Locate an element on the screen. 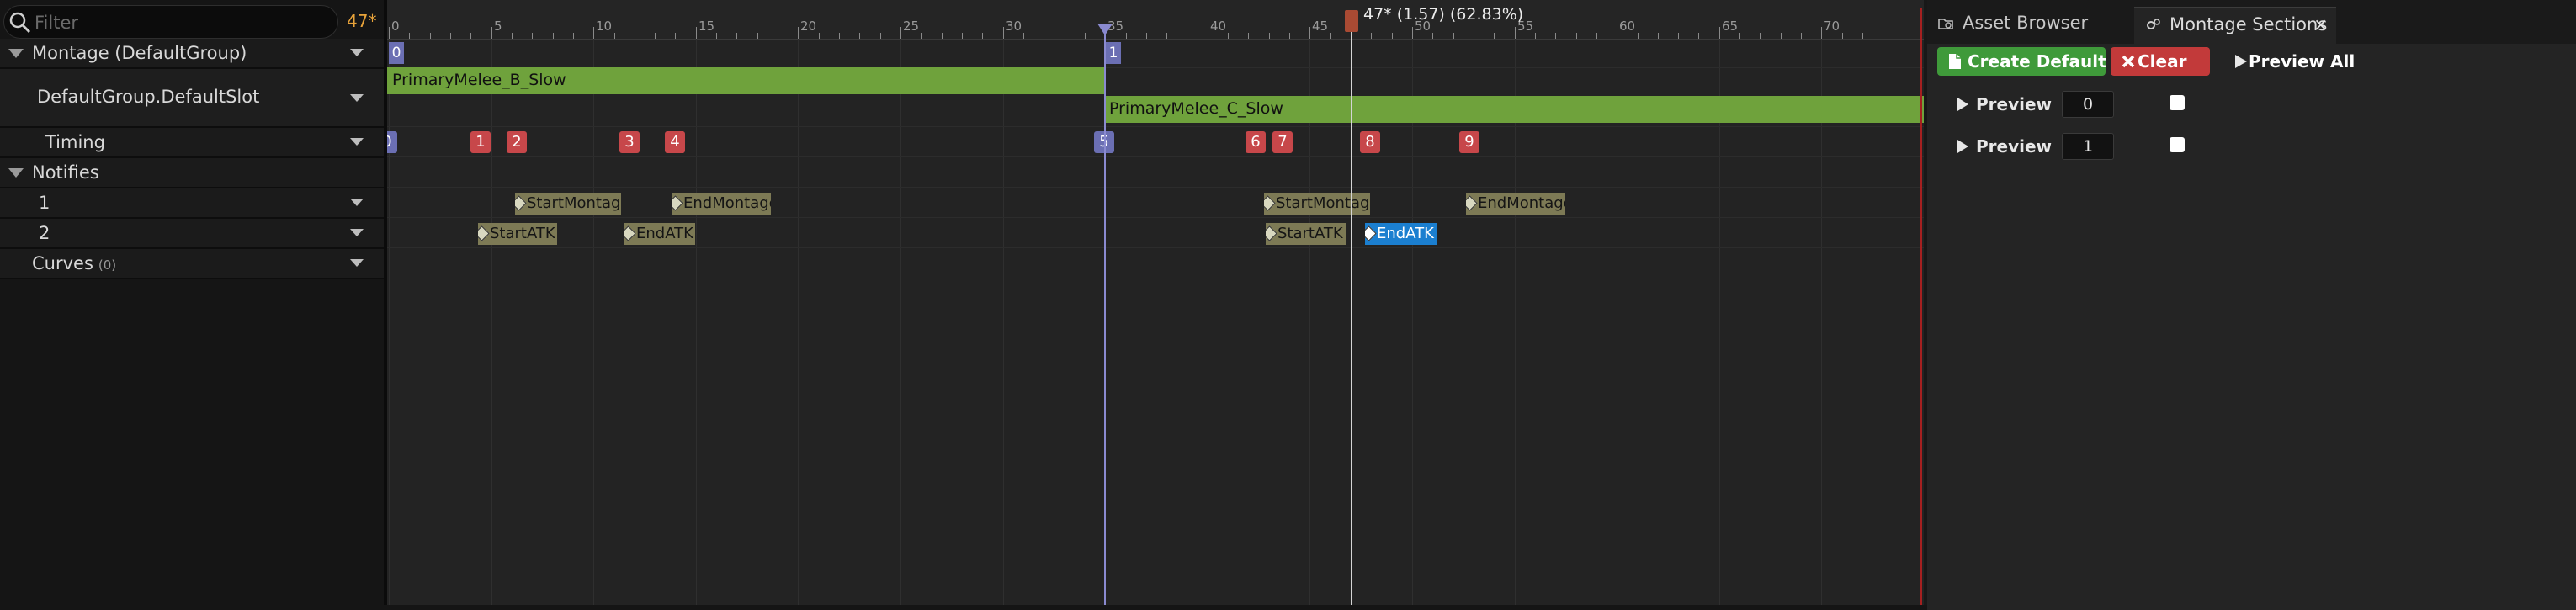  section-index-field: 1 is located at coordinates (2088, 147).